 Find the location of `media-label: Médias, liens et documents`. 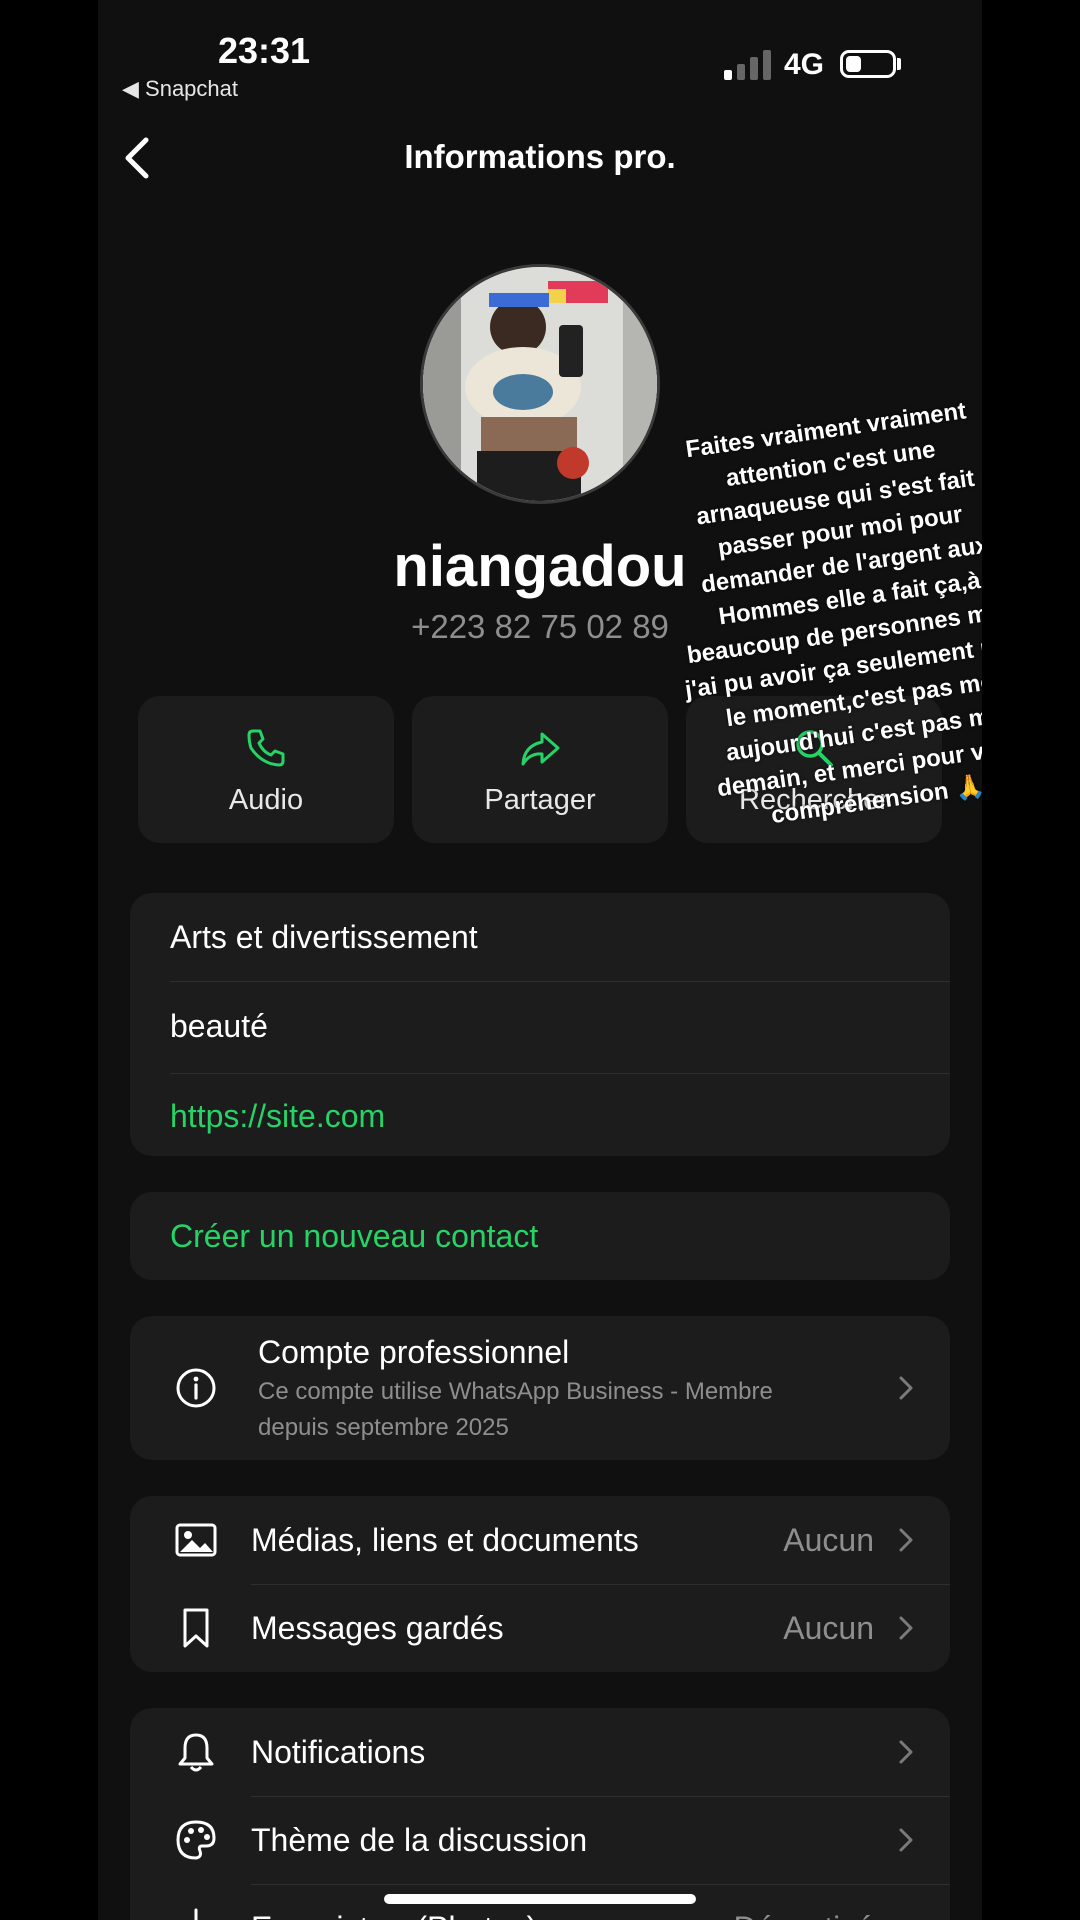

media-label: Médias, liens et documents is located at coordinates (445, 1540).